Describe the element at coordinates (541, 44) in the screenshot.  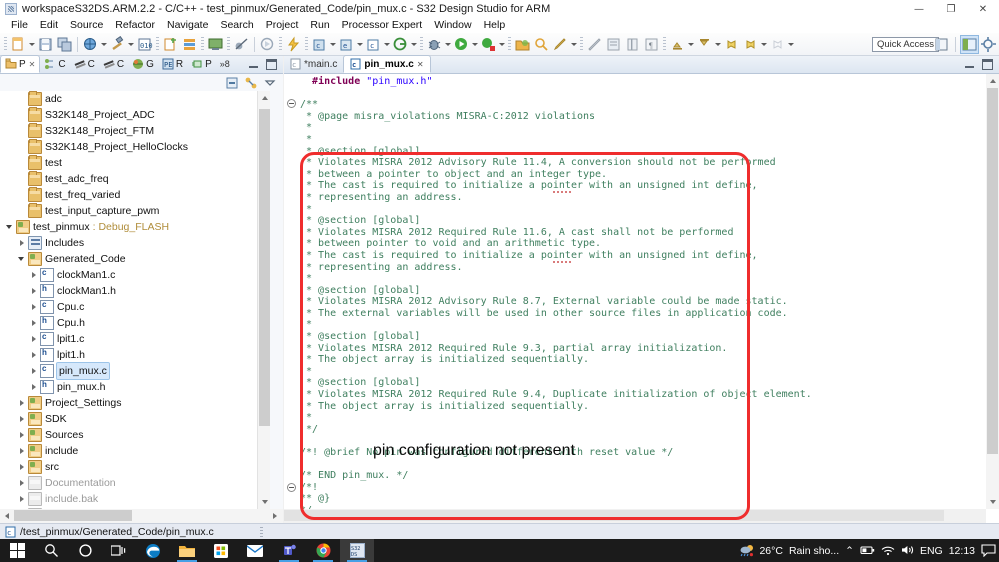
I see `search-icon` at that location.